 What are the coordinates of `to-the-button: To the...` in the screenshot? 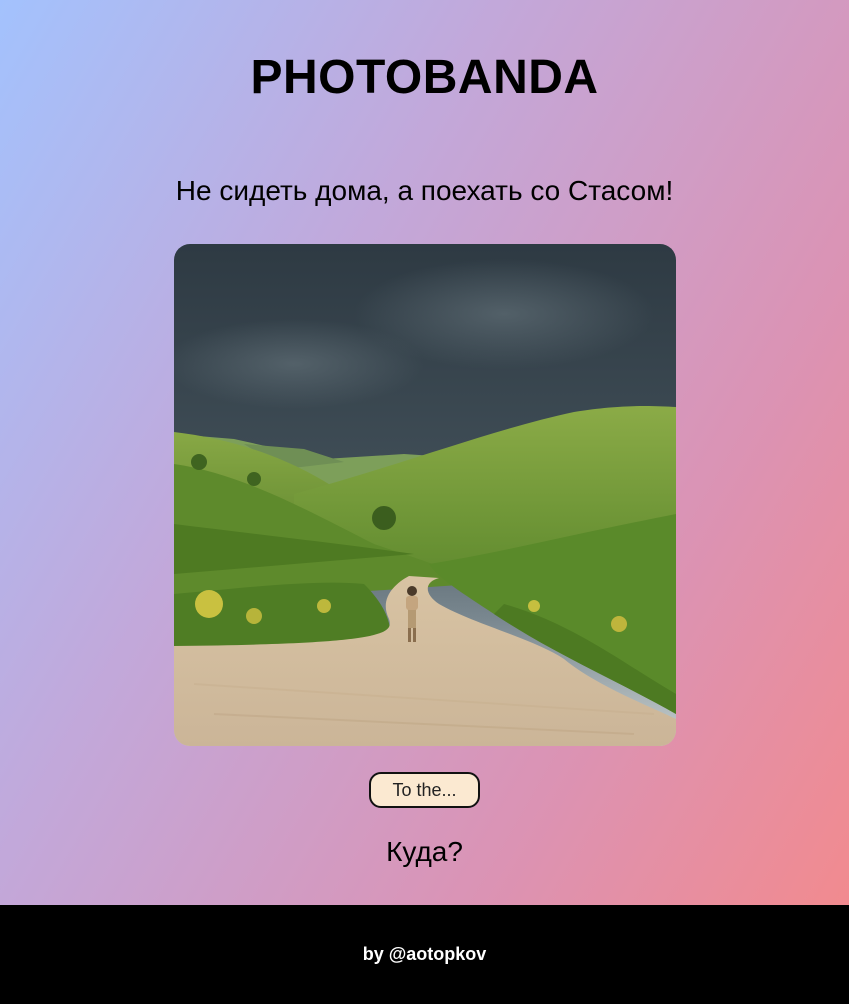 It's located at (424, 790).